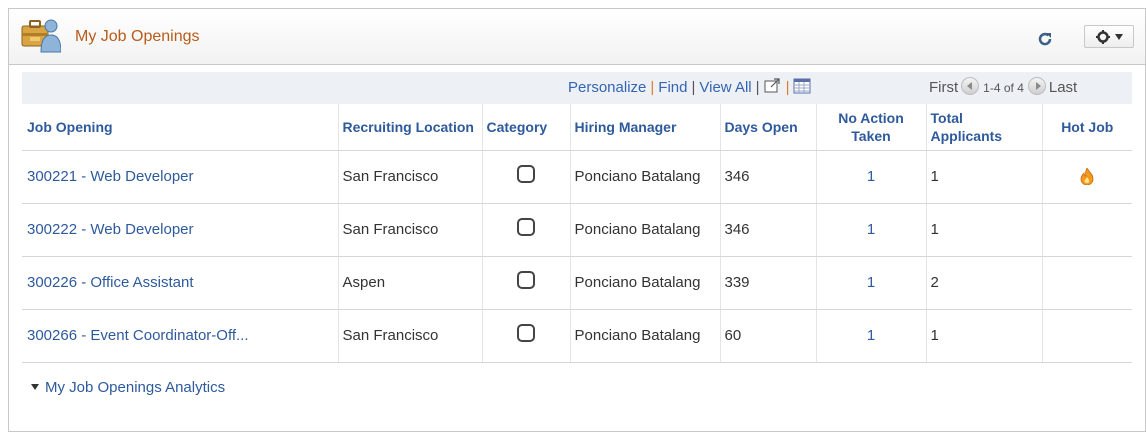  What do you see at coordinates (137, 37) in the screenshot?
I see `pagelet-title: My Job Openings` at bounding box center [137, 37].